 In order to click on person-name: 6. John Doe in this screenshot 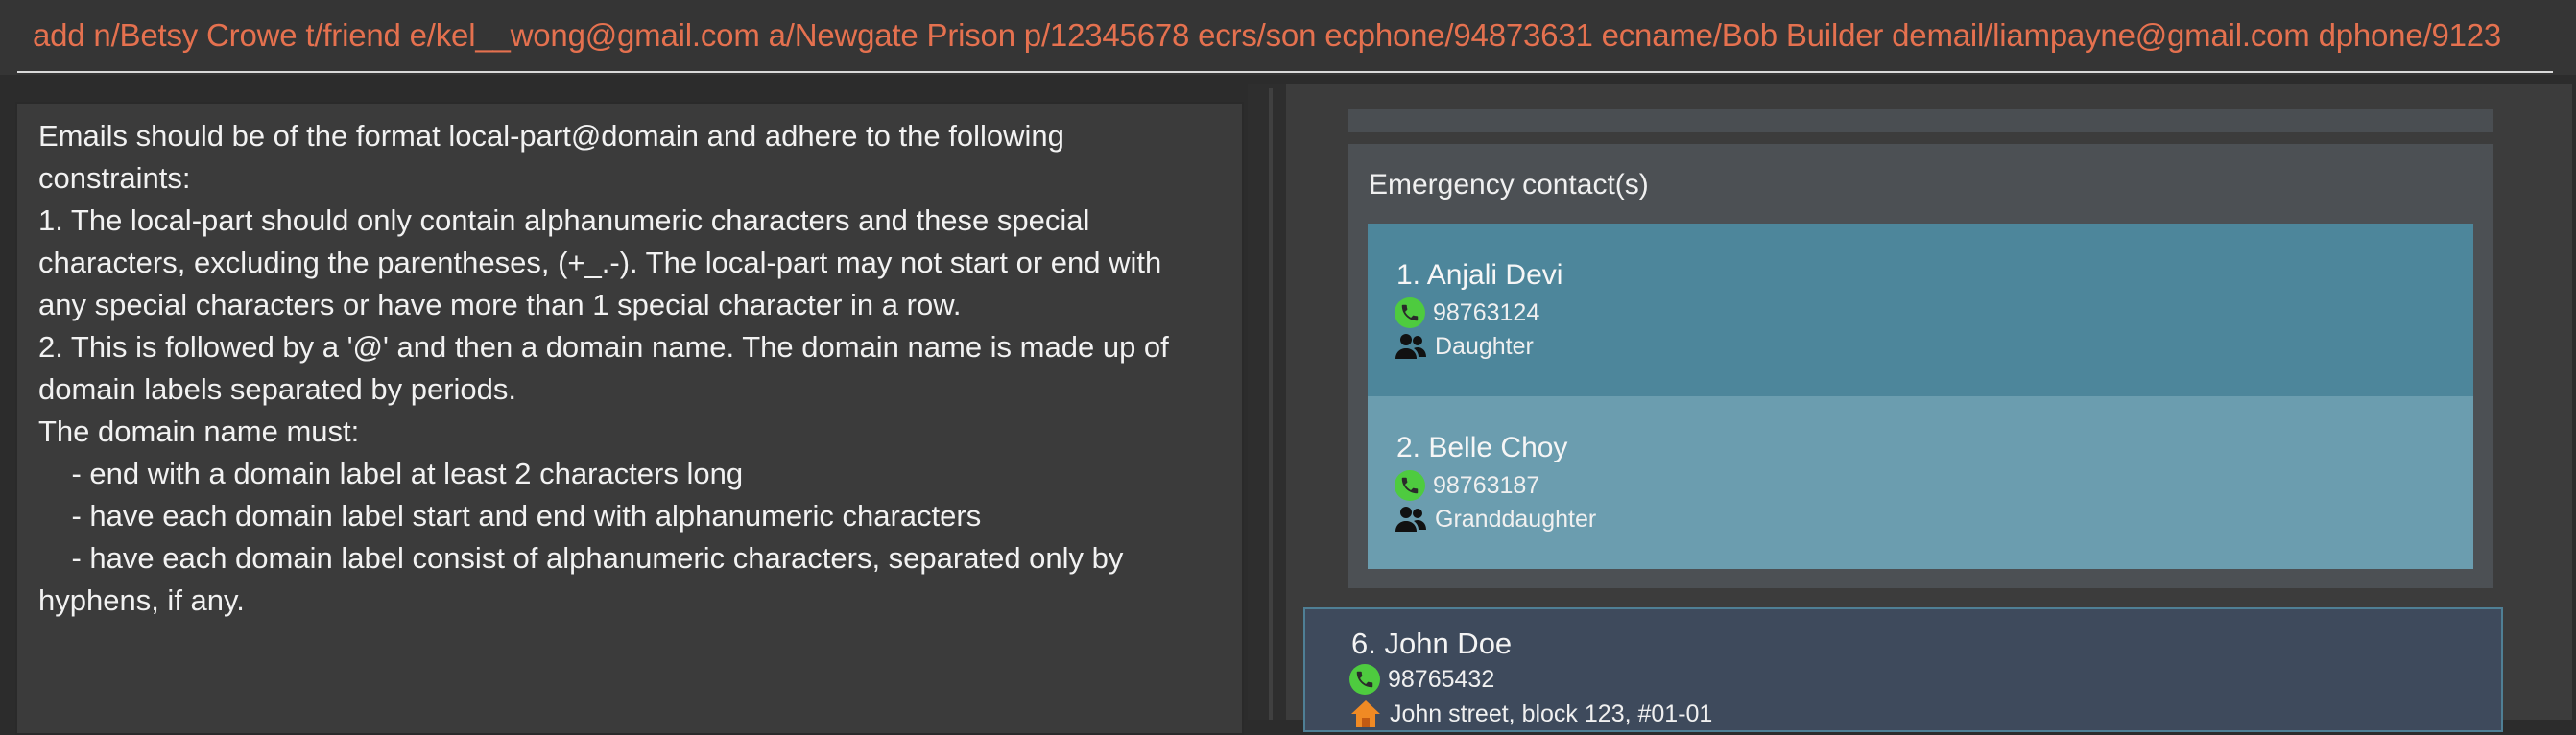, I will do `click(1432, 643)`.